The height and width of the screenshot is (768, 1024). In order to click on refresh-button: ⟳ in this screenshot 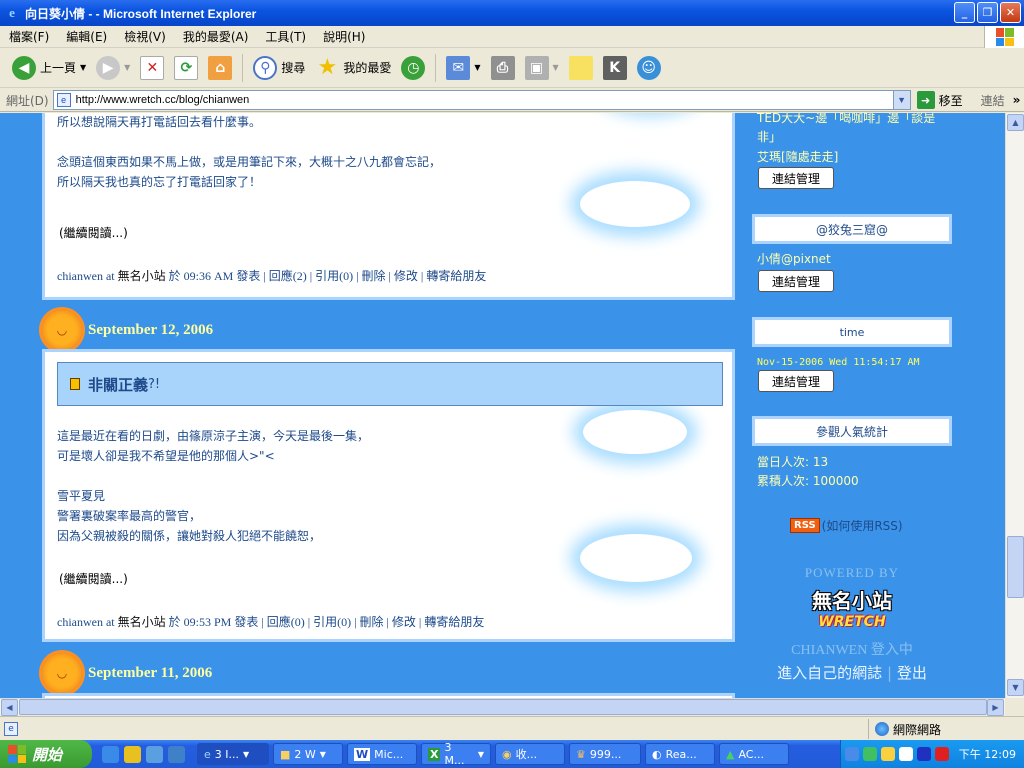, I will do `click(186, 68)`.